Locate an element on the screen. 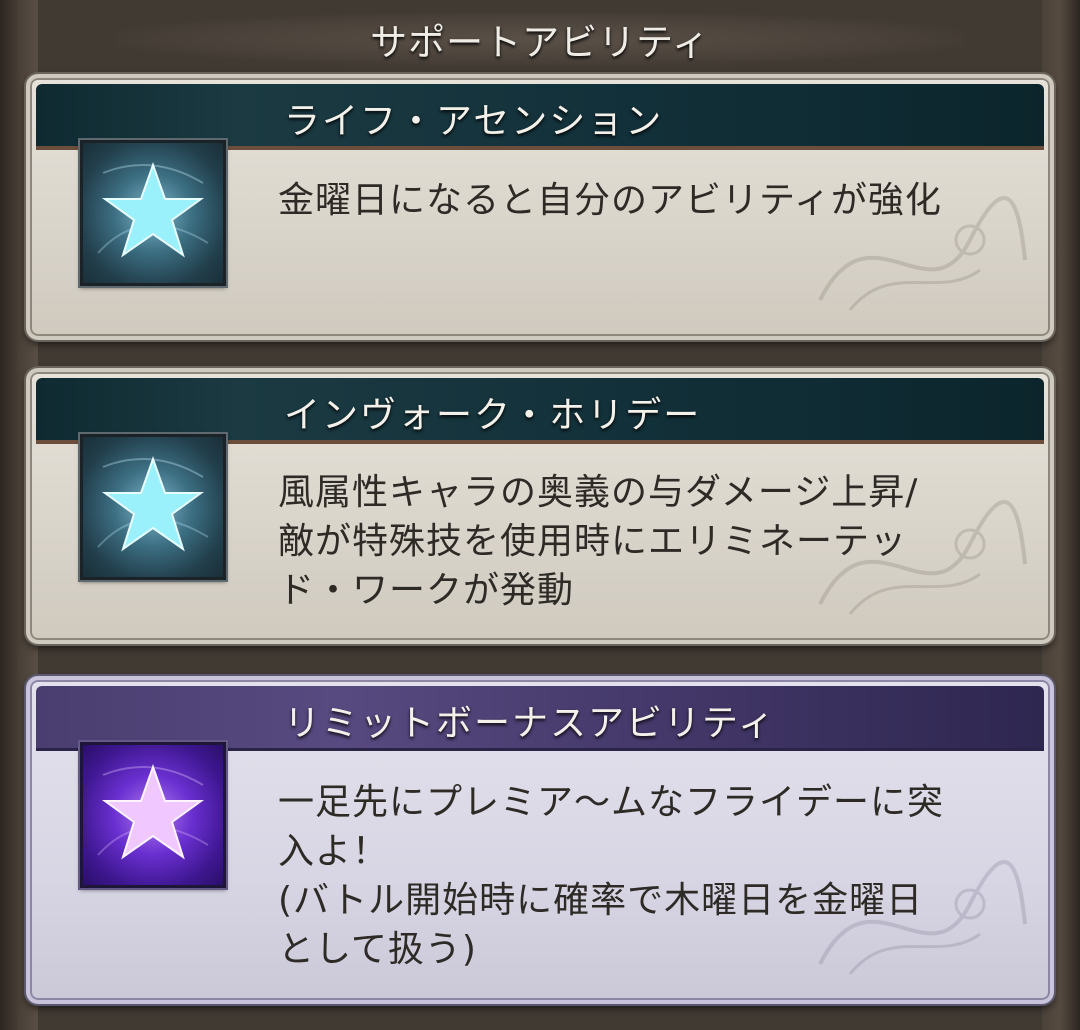 The height and width of the screenshot is (1030, 1080). ability-name: リミットボーナスアビリティ is located at coordinates (530, 723).